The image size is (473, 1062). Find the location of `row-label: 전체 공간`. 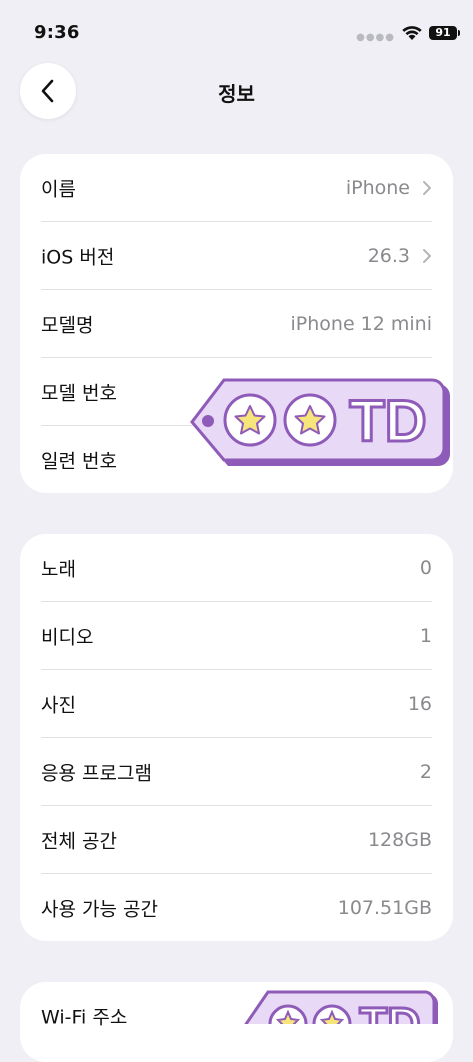

row-label: 전체 공간 is located at coordinates (79, 841).